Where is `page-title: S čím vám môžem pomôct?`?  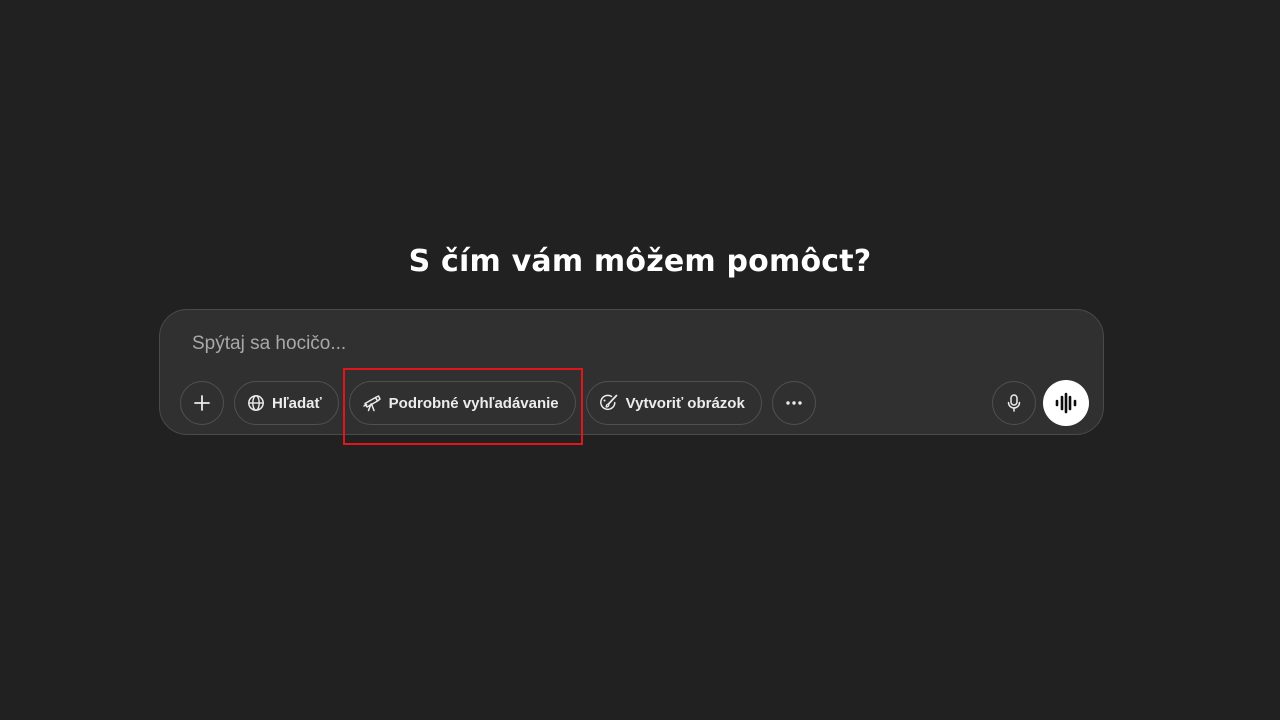
page-title: S čím vám môžem pomôct? is located at coordinates (640, 261).